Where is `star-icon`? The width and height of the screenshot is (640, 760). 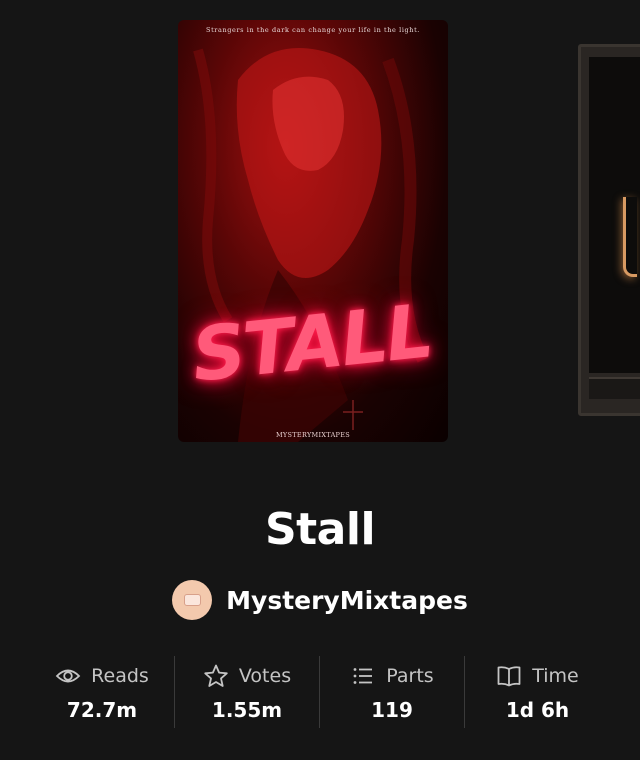
star-icon is located at coordinates (216, 675).